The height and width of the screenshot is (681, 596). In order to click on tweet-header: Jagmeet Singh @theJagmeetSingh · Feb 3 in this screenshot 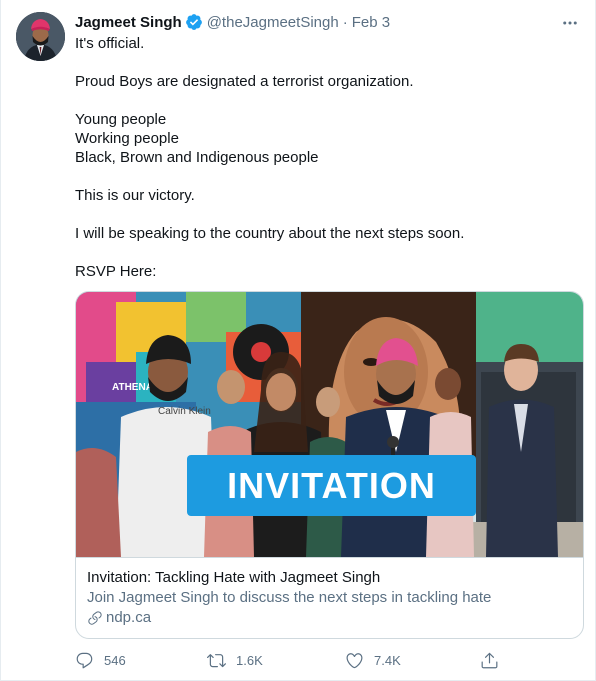, I will do `click(232, 22)`.